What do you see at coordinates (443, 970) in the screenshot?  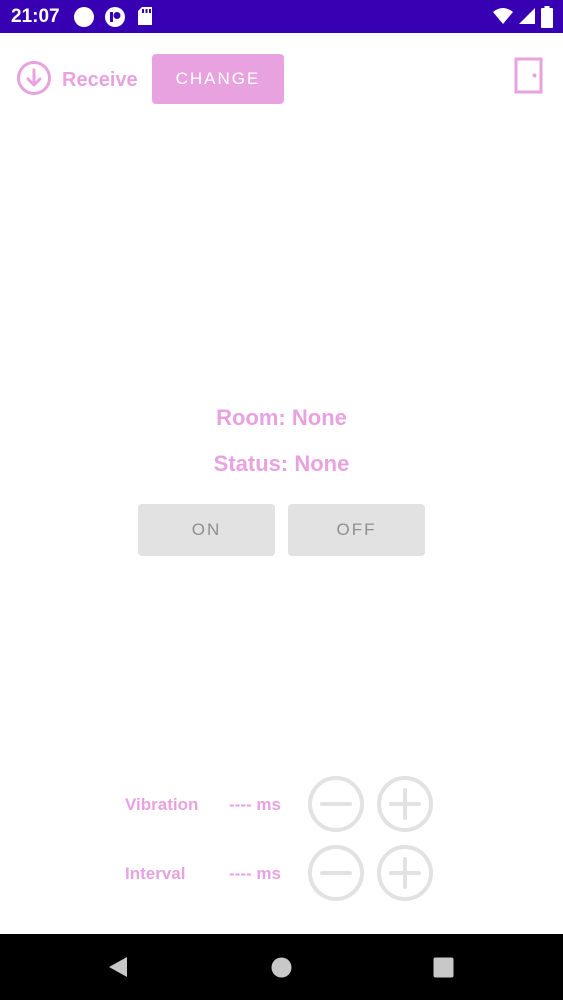 I see `recents-icon` at bounding box center [443, 970].